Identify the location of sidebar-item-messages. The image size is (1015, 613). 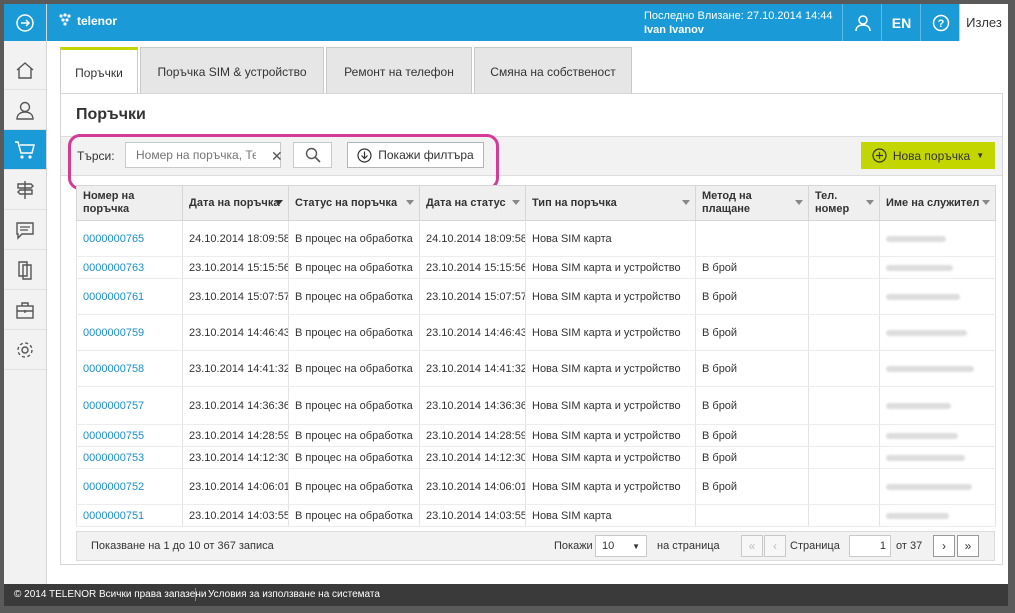
(25, 230).